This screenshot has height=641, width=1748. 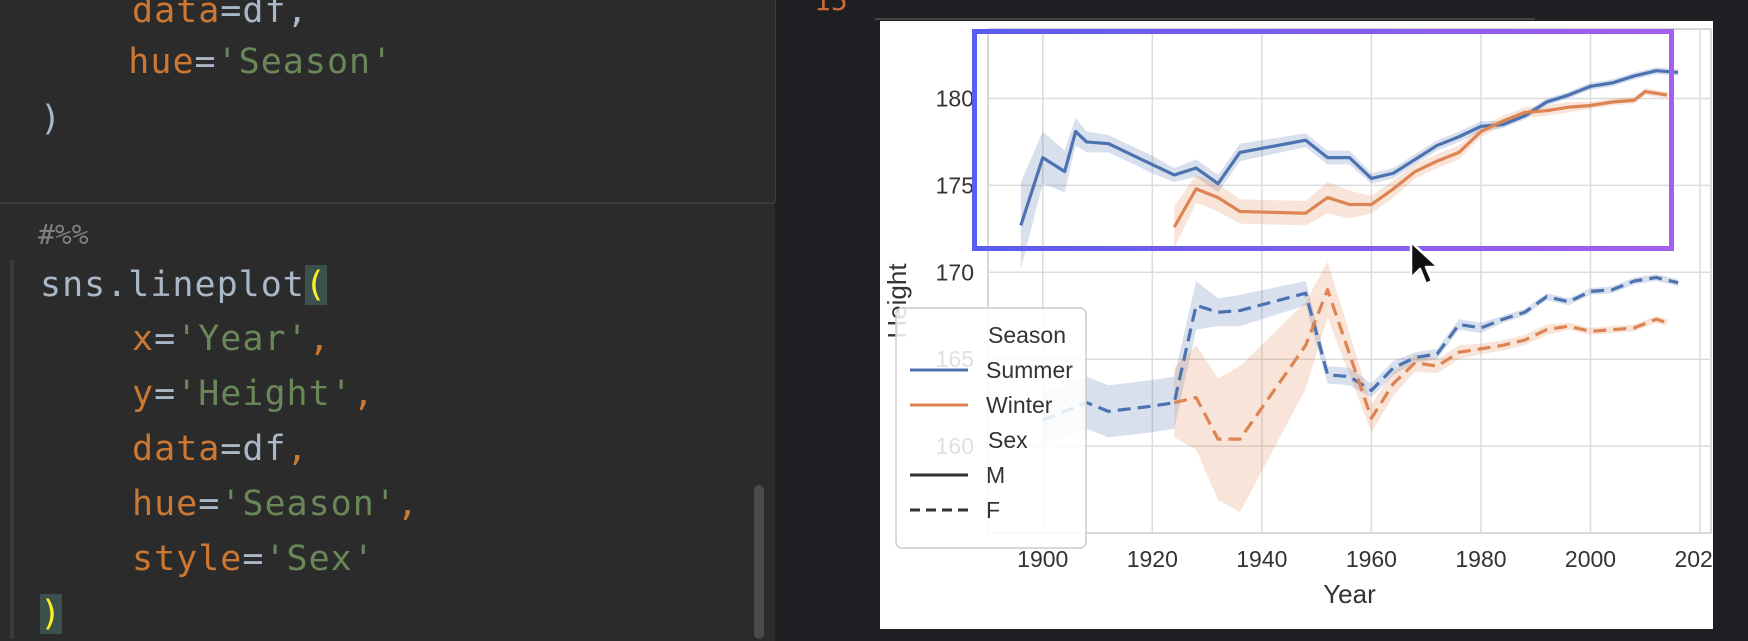 What do you see at coordinates (187, 559) in the screenshot?
I see `code-arg-key: style` at bounding box center [187, 559].